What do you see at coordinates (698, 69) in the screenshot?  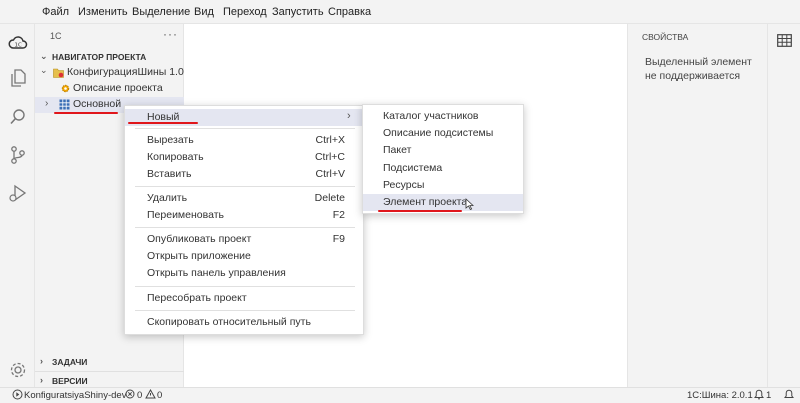 I see `properties-message: Выделенный элемент не поддерживается` at bounding box center [698, 69].